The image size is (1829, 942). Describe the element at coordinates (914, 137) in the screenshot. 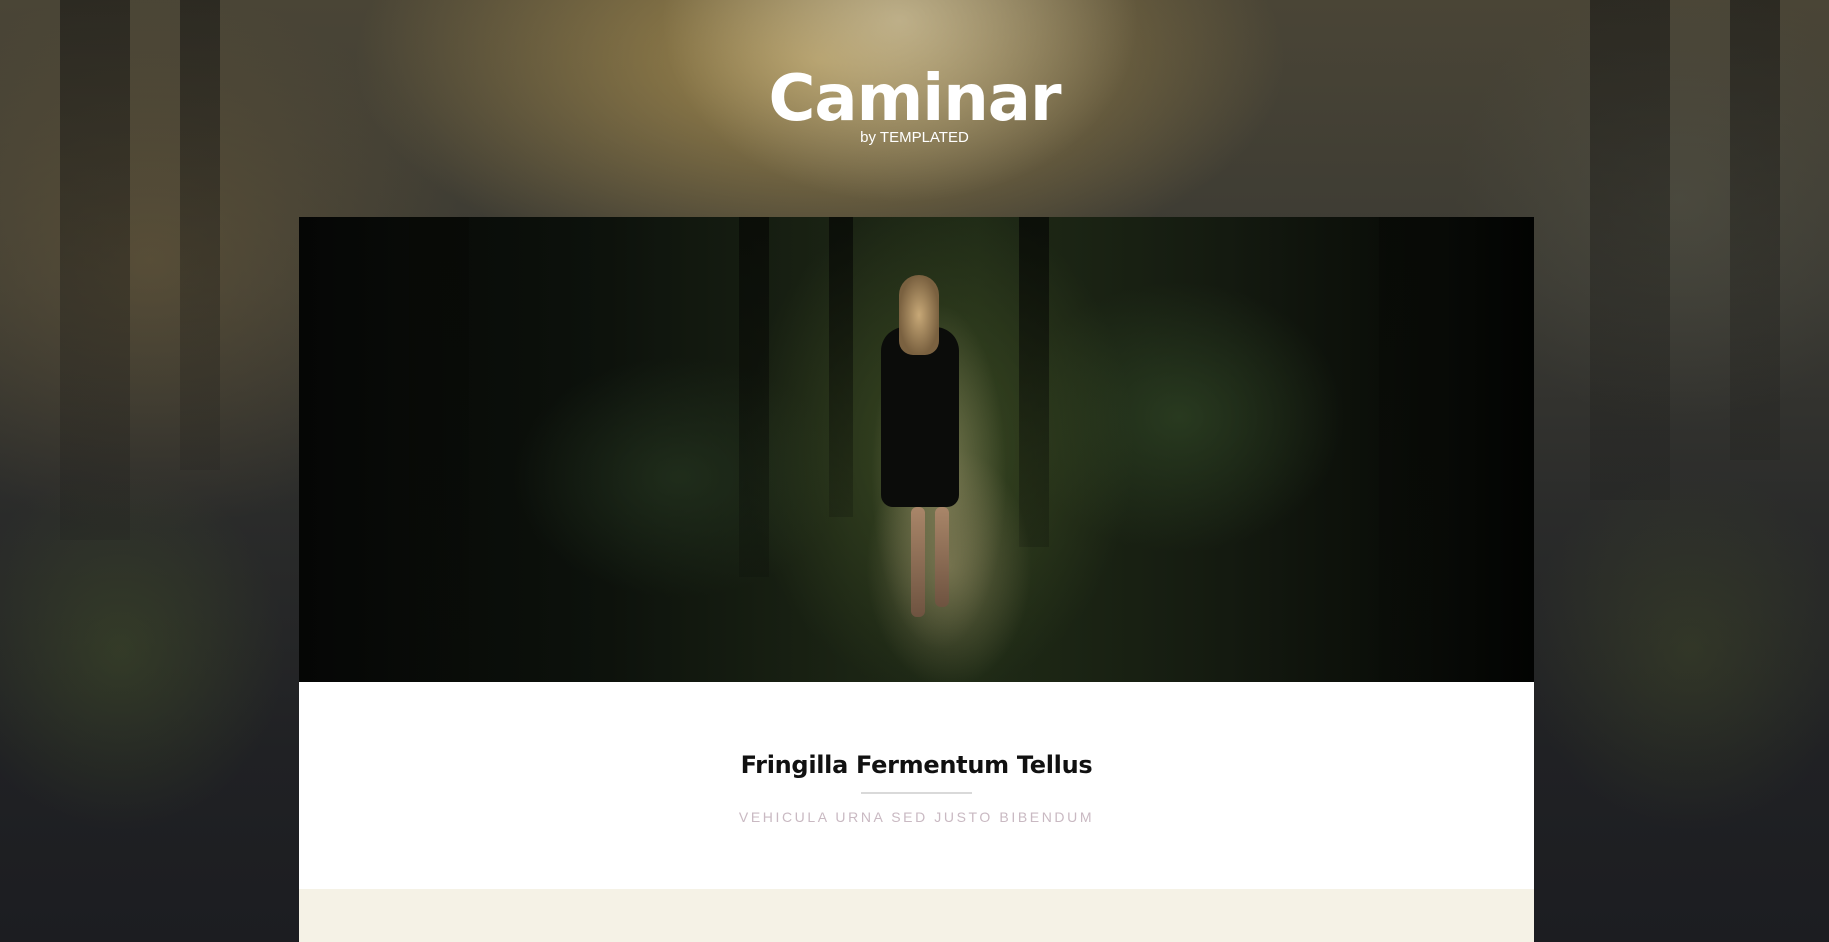

I see `site-byline: by TEMPLATED` at that location.